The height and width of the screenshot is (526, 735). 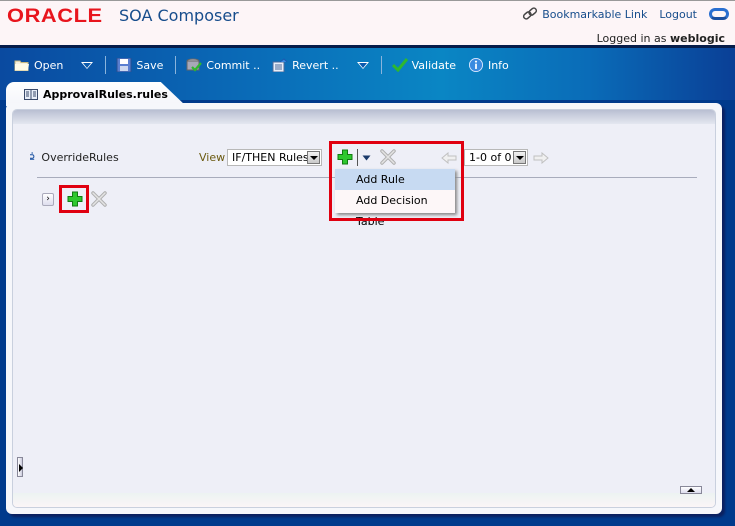 What do you see at coordinates (32, 157) in the screenshot?
I see `collapse-chevron-icon: ⫄` at bounding box center [32, 157].